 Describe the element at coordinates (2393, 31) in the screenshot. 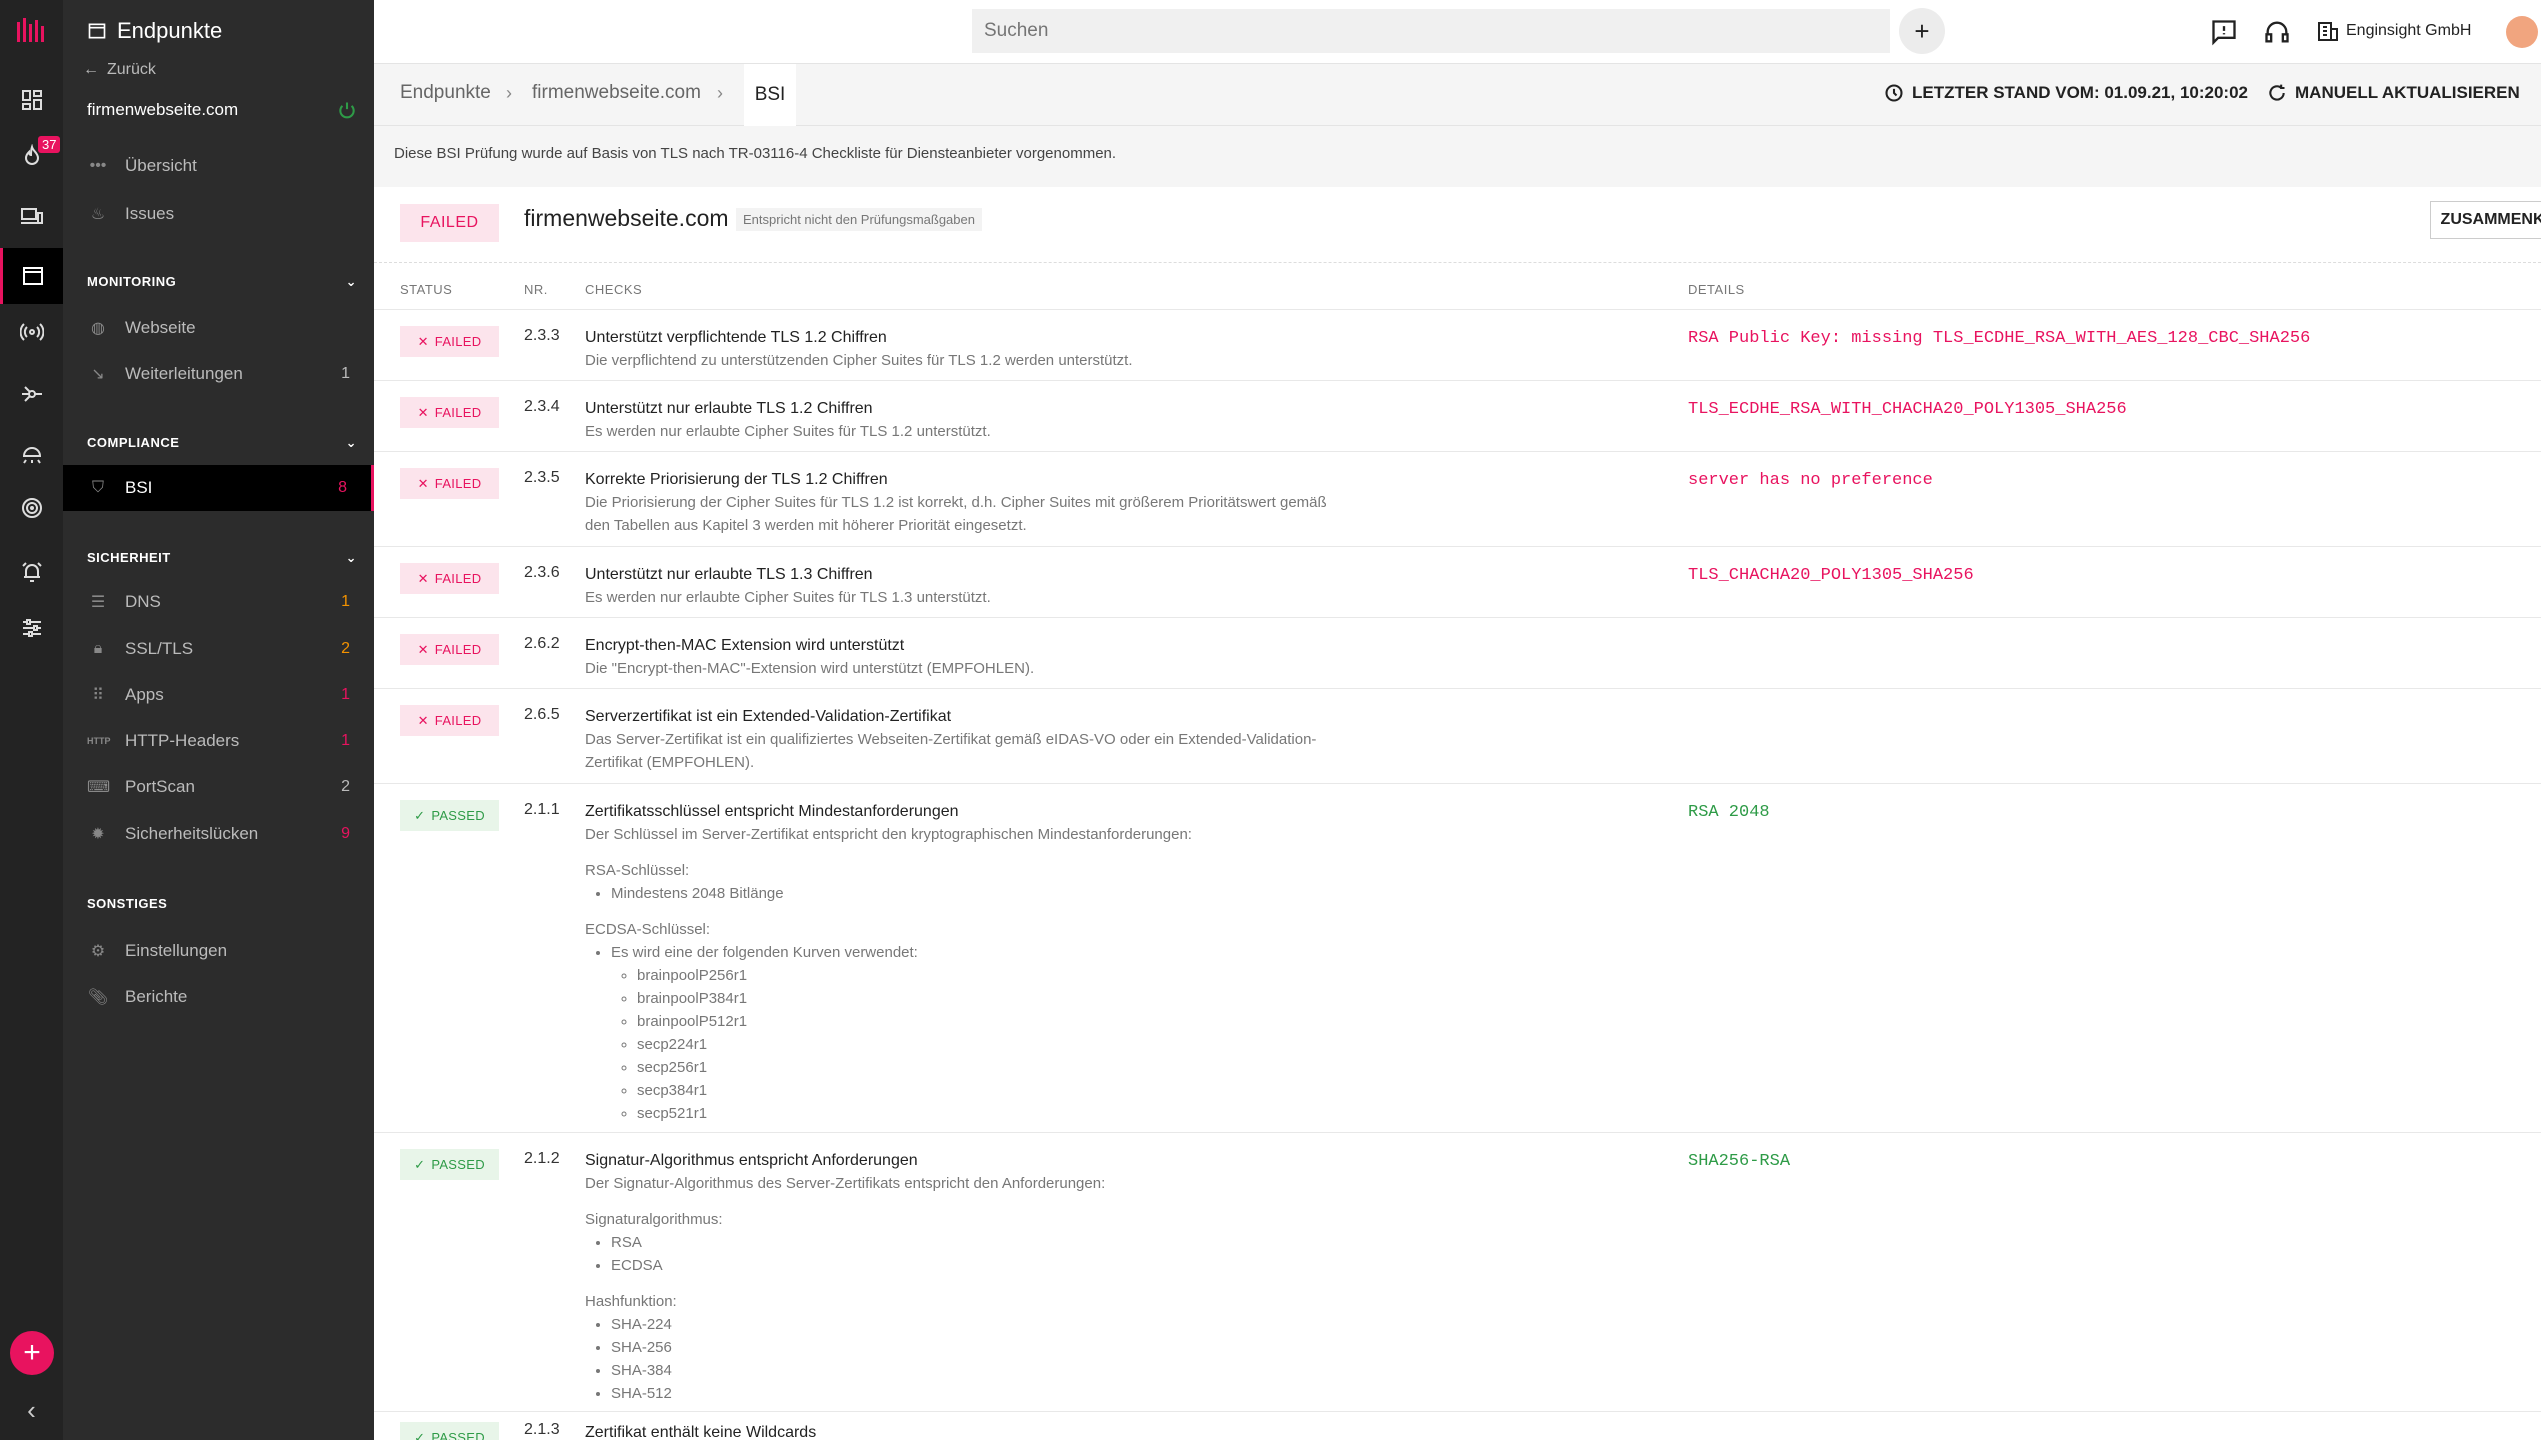

I see `company-switcher: Enginsight GmbH` at that location.